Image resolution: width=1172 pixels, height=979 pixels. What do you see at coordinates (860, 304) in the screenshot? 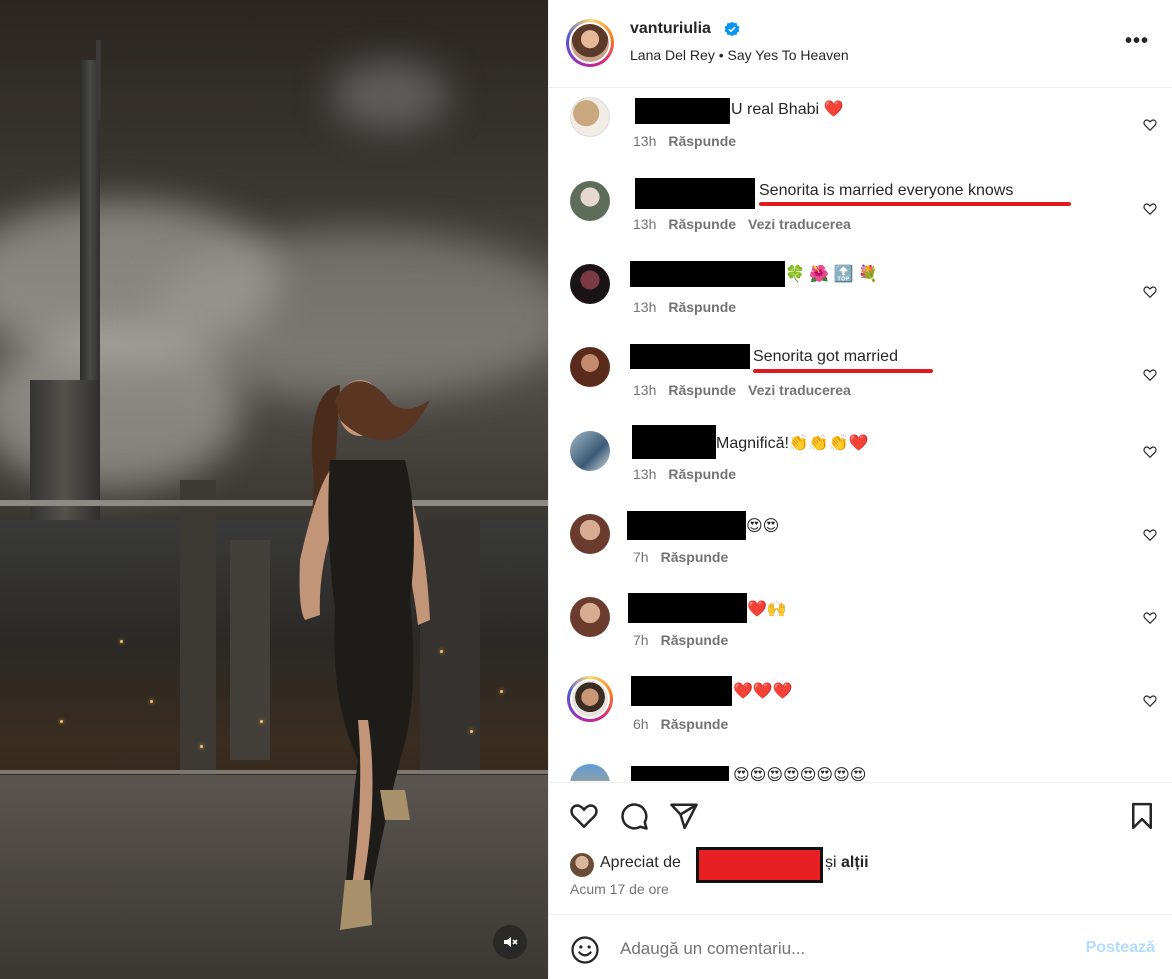
I see `comment-item: 🍀 🌺 🔝 💐 13h Răspunde` at bounding box center [860, 304].